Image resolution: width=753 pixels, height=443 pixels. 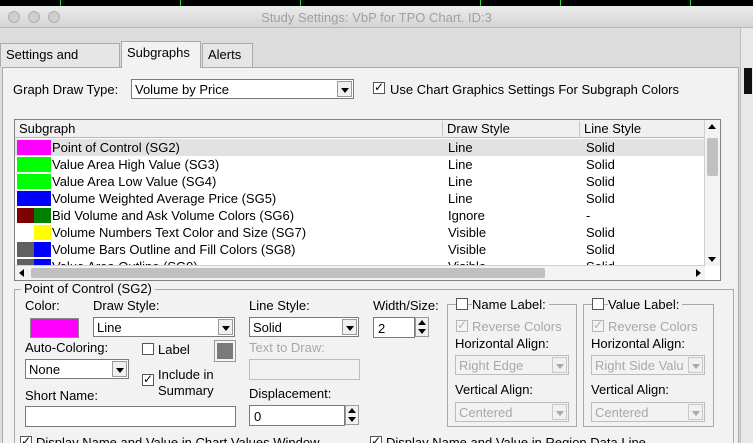 What do you see at coordinates (510, 304) in the screenshot?
I see `name-label-title: Name Label:` at bounding box center [510, 304].